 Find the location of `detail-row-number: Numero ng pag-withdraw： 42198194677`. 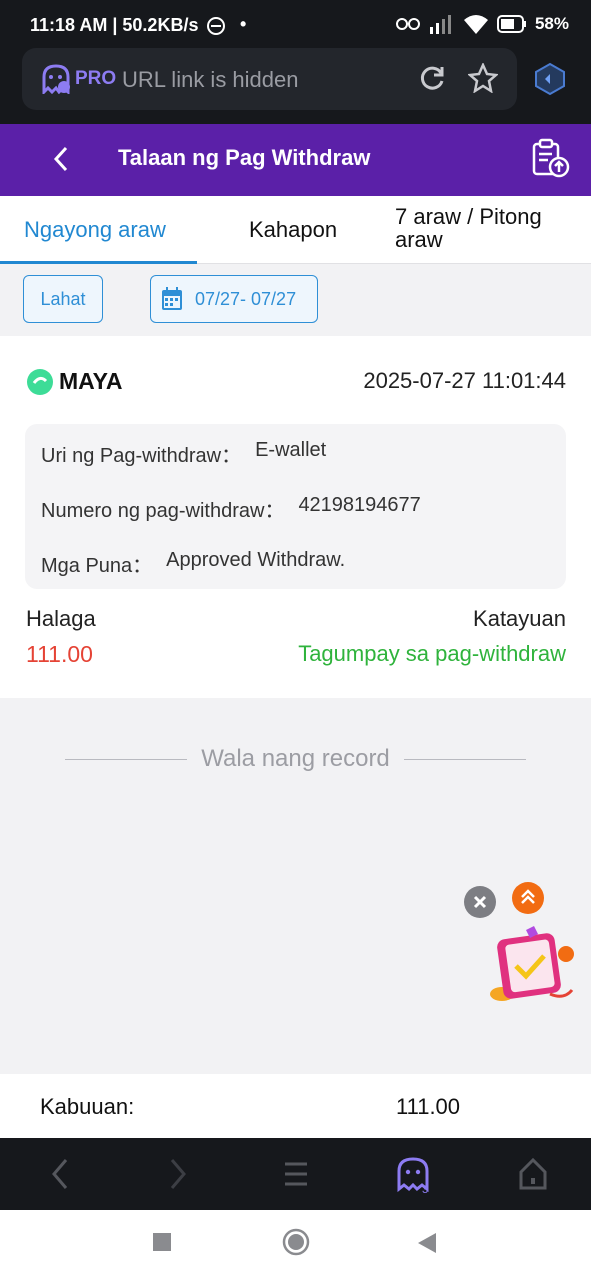

detail-row-number: Numero ng pag-withdraw： 42198194677 is located at coordinates (231, 508).